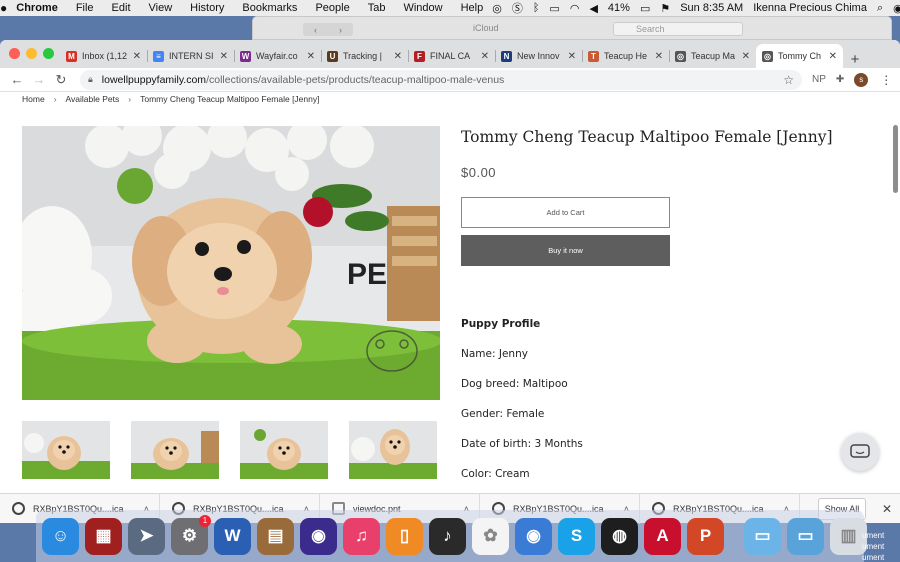  I want to click on photo-booth-icon: ▦, so click(103, 536).